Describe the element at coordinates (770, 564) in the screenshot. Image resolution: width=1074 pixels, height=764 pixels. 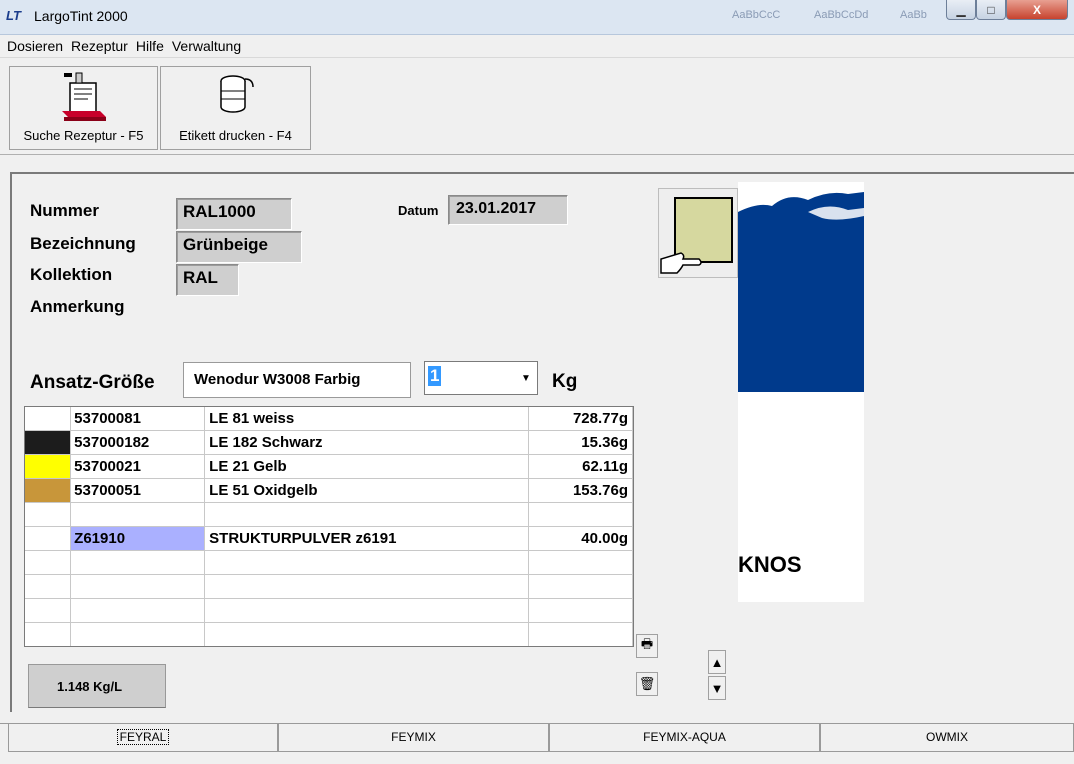
I see `brand-logo-text: KNOS` at that location.